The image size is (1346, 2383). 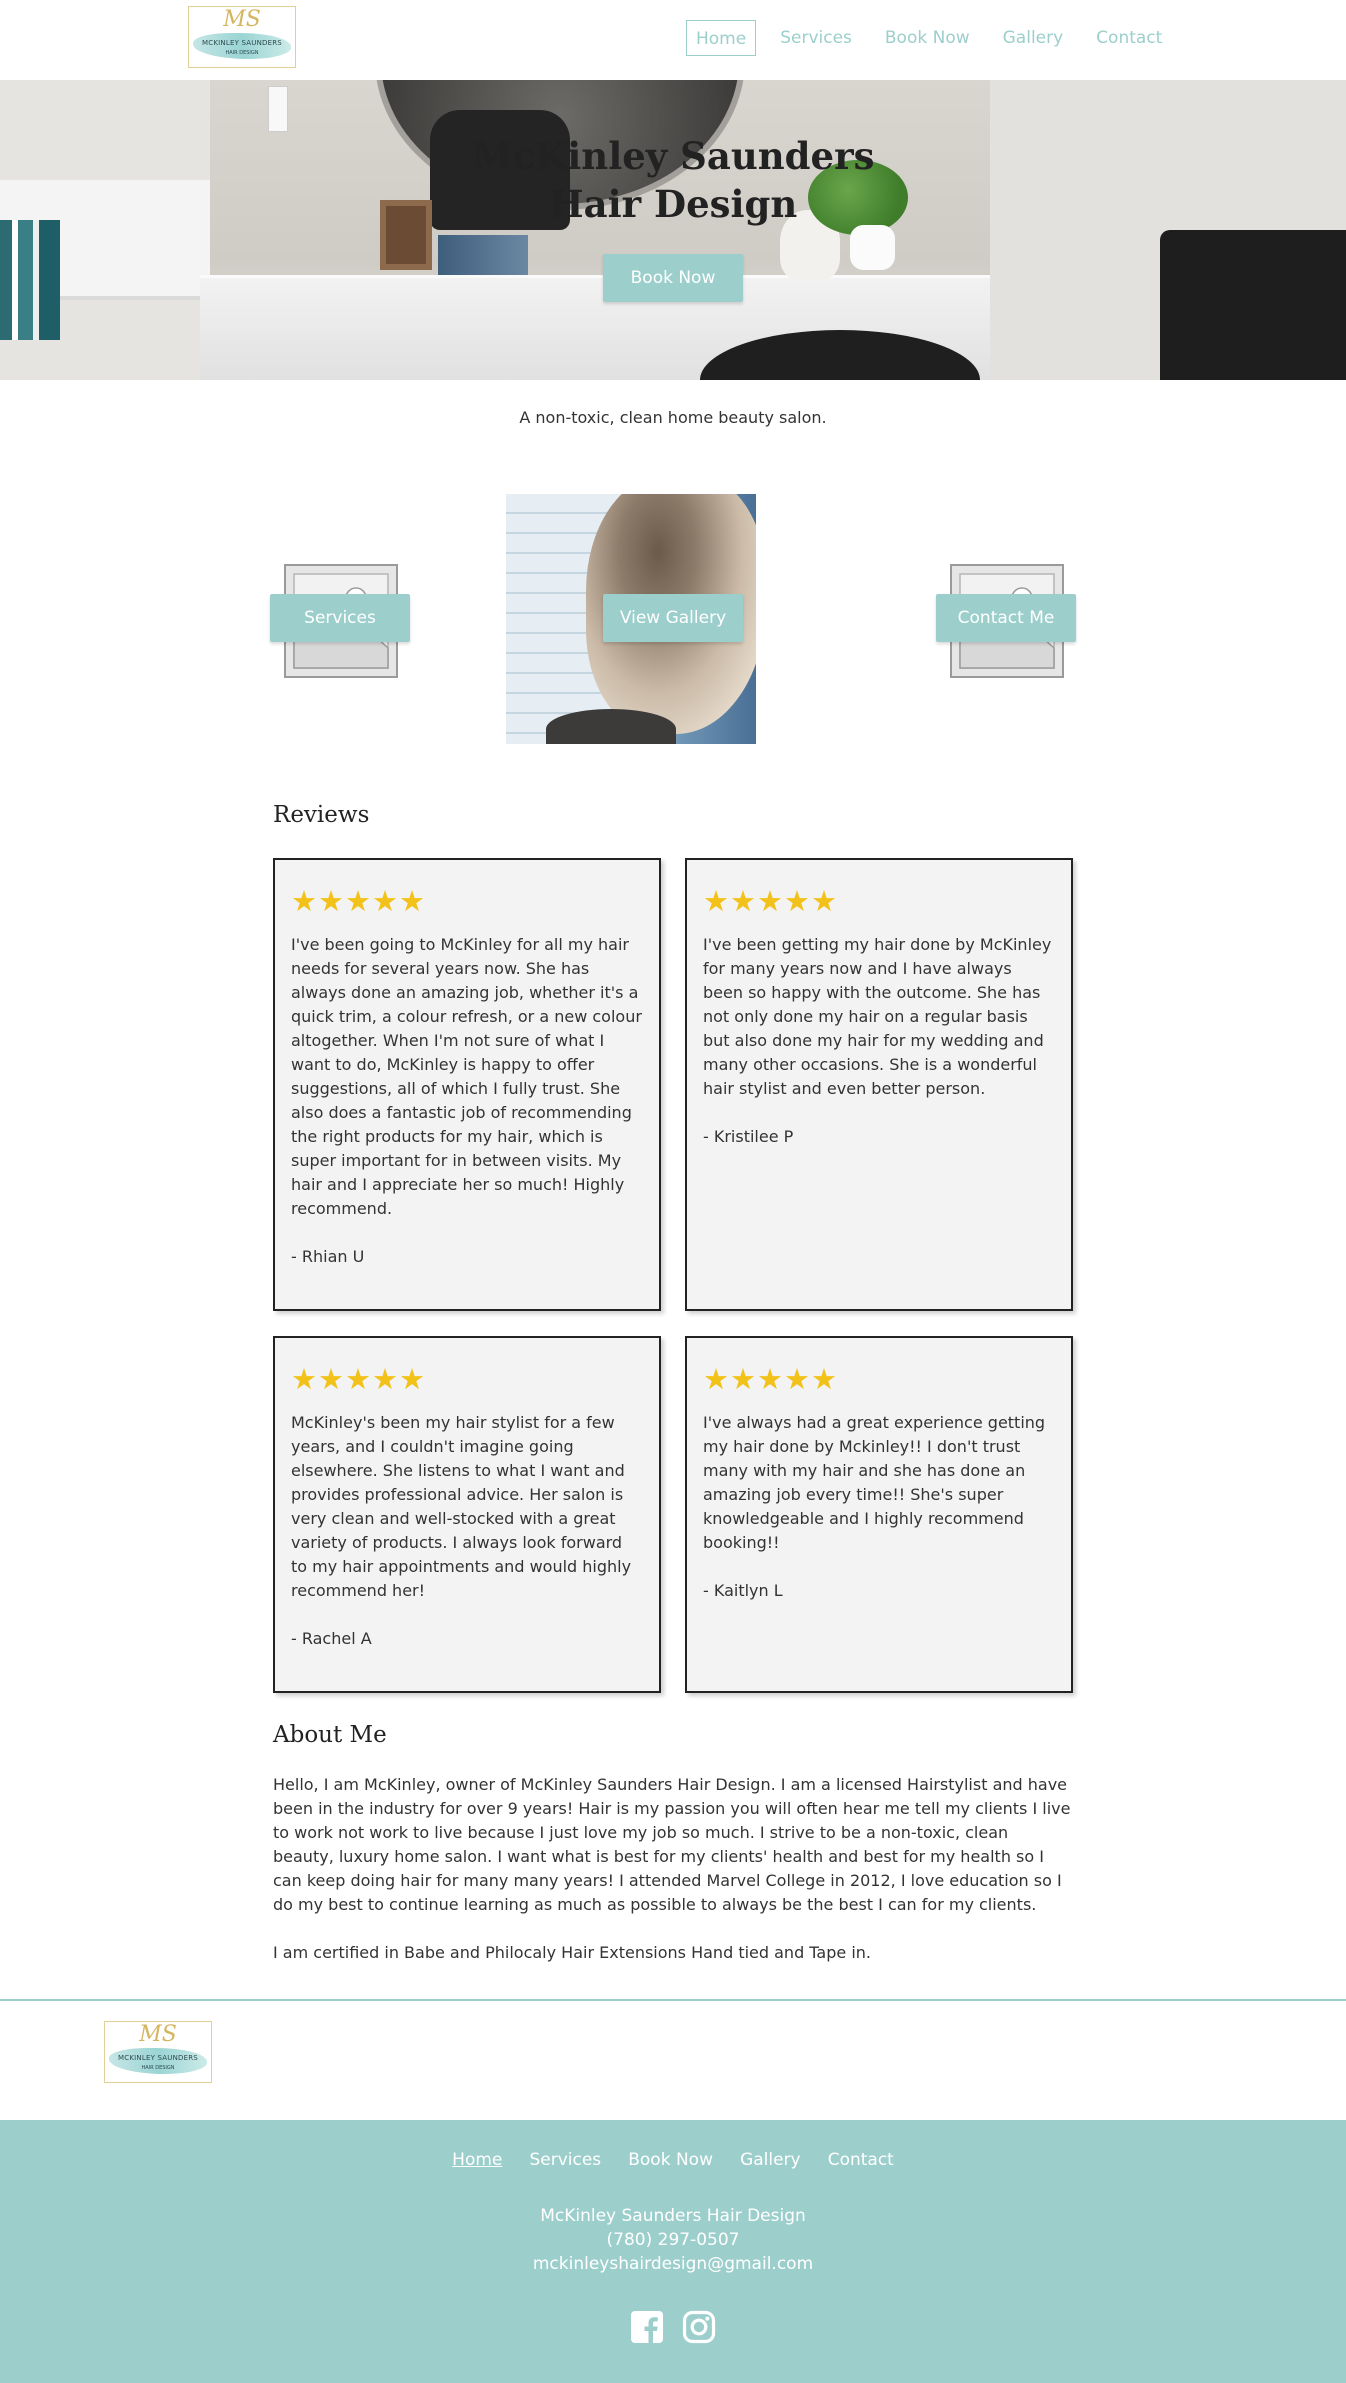 What do you see at coordinates (673, 156) in the screenshot?
I see `hero-title-line1: McKinley Saunders` at bounding box center [673, 156].